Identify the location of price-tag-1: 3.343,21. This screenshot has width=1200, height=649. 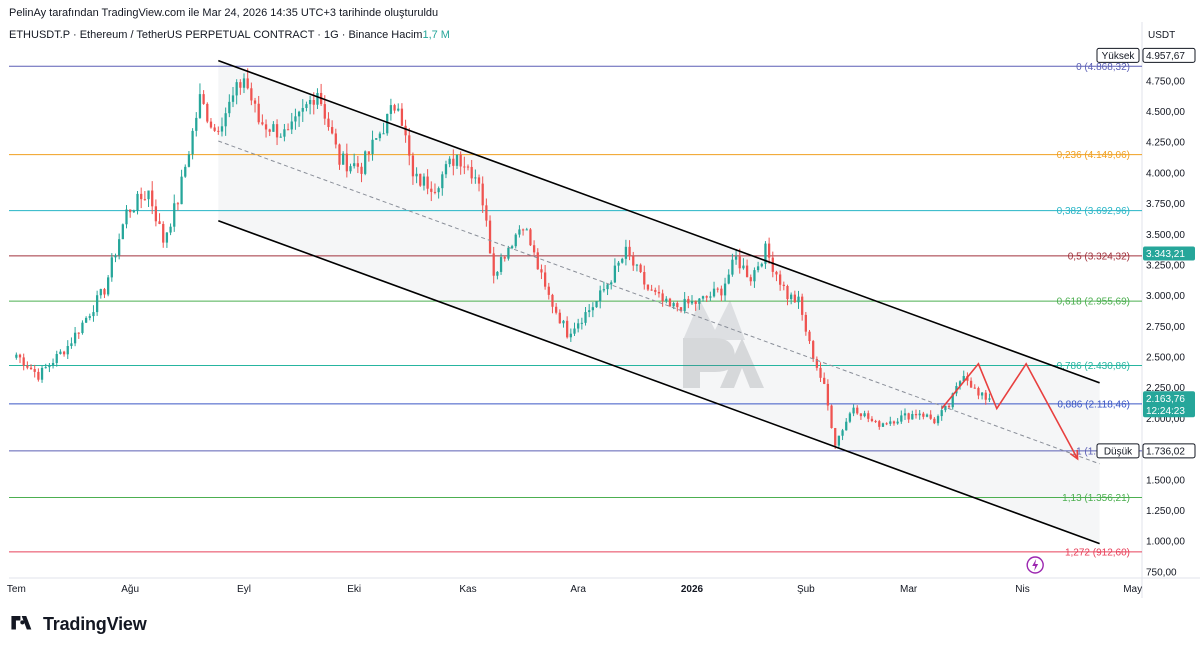
(1169, 253).